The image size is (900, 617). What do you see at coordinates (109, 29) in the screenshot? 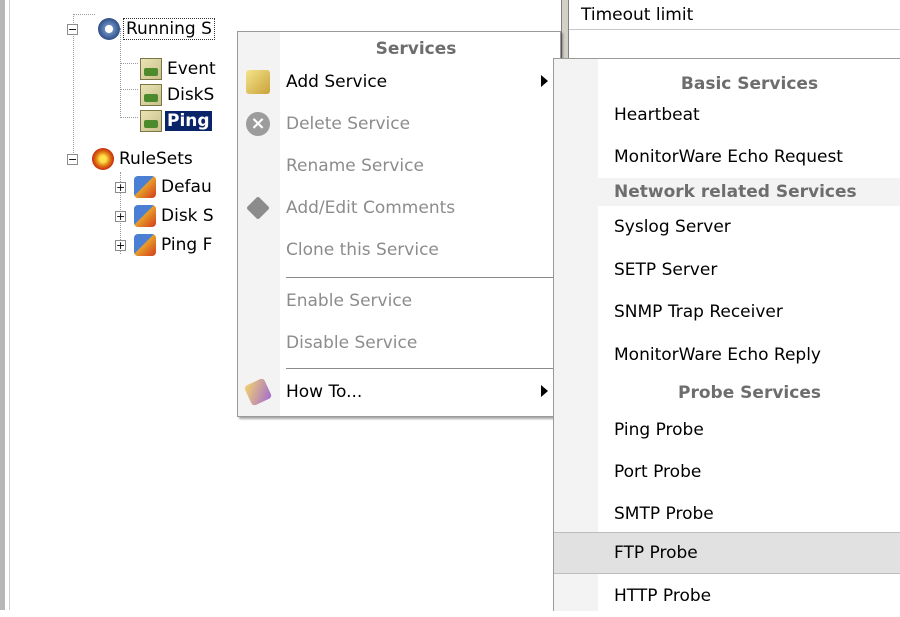
I see `gear-icon` at bounding box center [109, 29].